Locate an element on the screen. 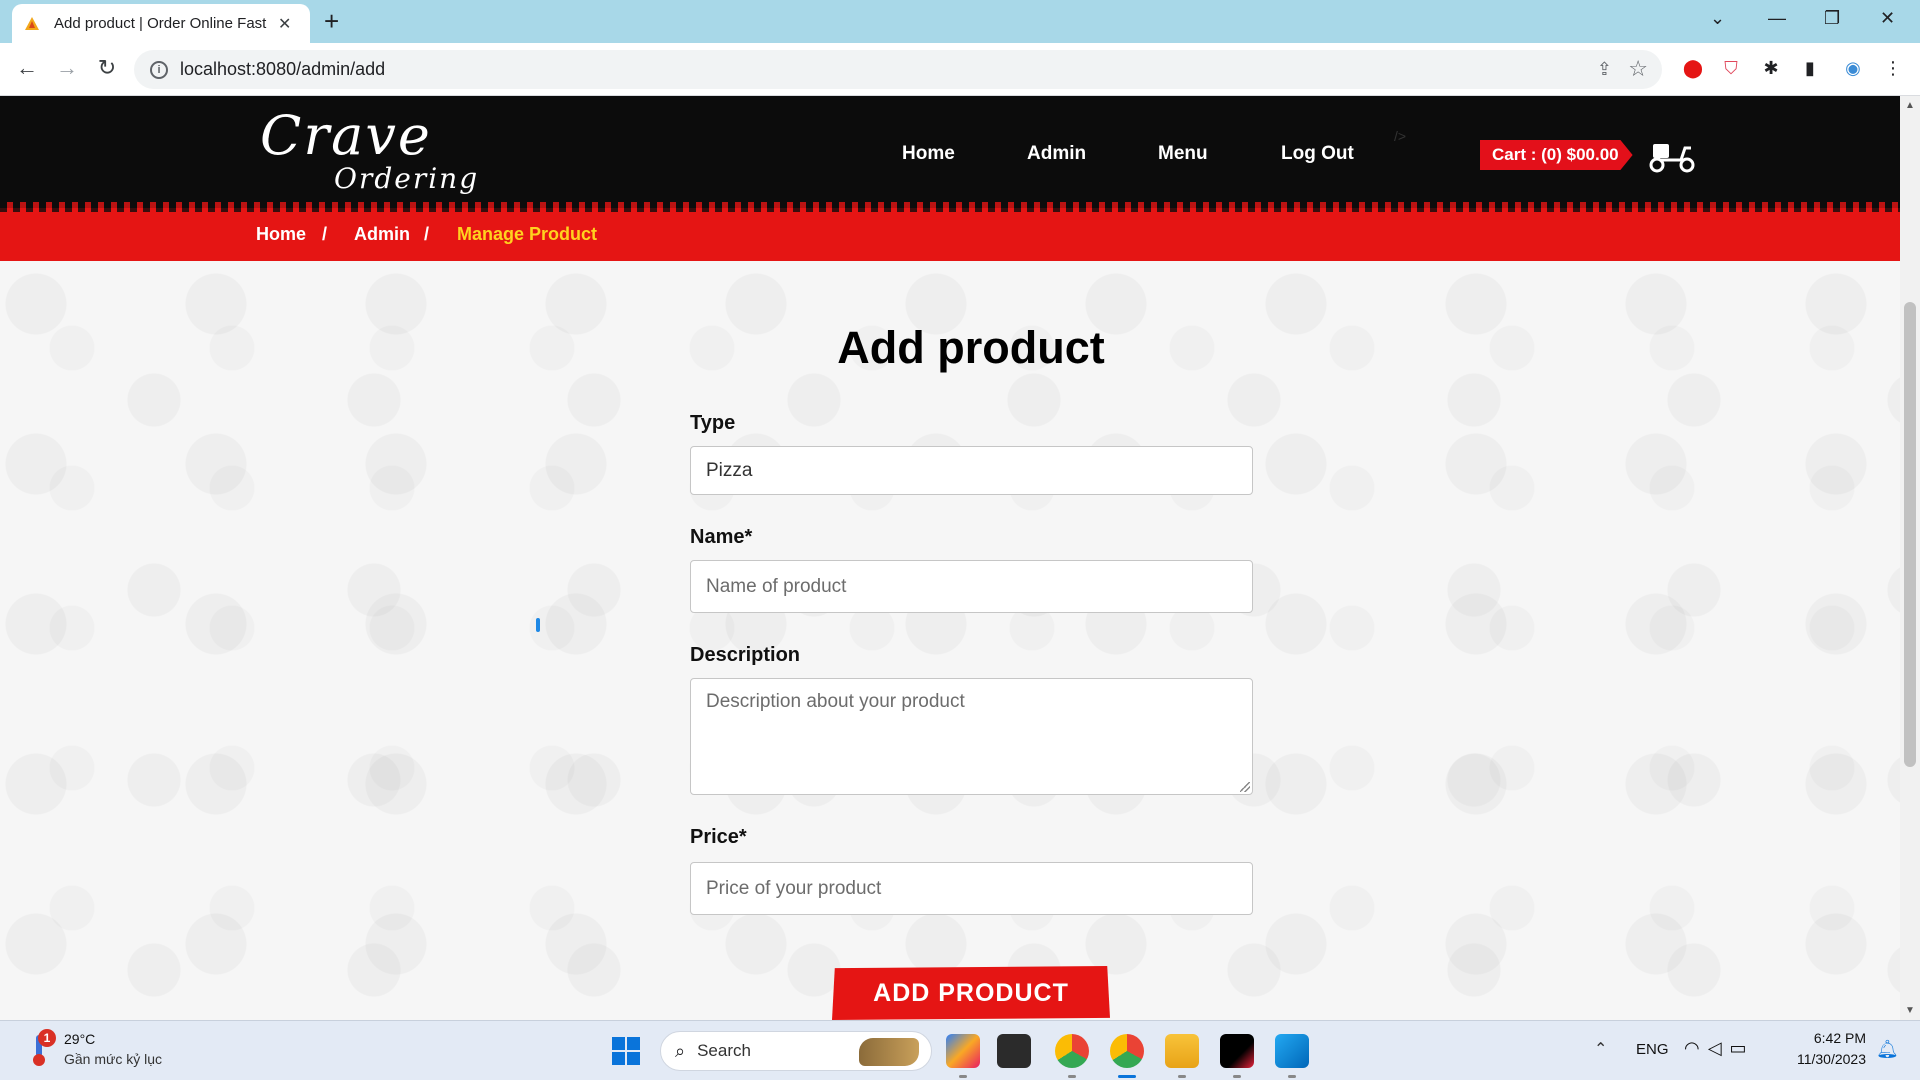 Image resolution: width=1920 pixels, height=1080 pixels. clock-date: 11/30/2023 is located at coordinates (1826, 1059).